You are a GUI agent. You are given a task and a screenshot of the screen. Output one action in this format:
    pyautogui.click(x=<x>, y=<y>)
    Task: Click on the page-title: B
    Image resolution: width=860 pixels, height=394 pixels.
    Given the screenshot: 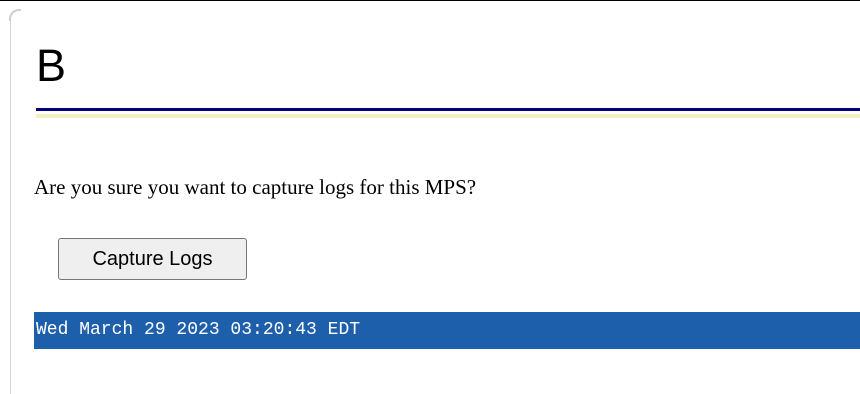 What is the action you would take?
    pyautogui.click(x=51, y=65)
    